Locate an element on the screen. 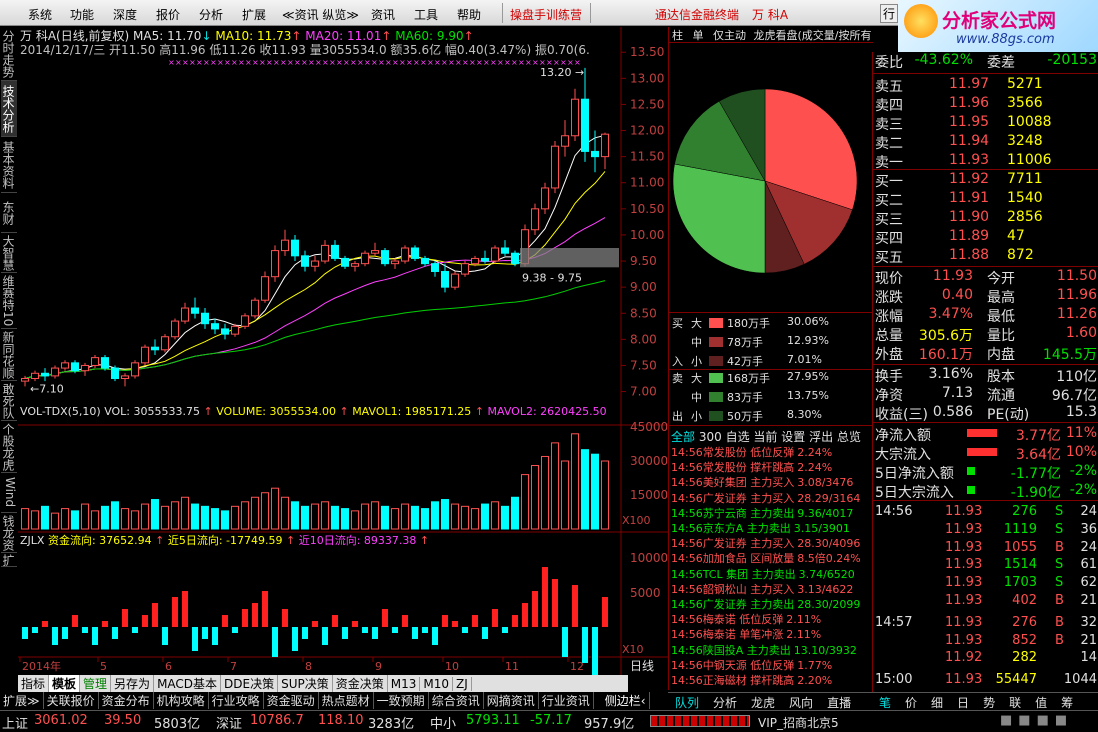 This screenshot has height=732, width=1098. radar-item: 14:56陕国投A 主力卖出 13.10/3932 is located at coordinates (764, 650).